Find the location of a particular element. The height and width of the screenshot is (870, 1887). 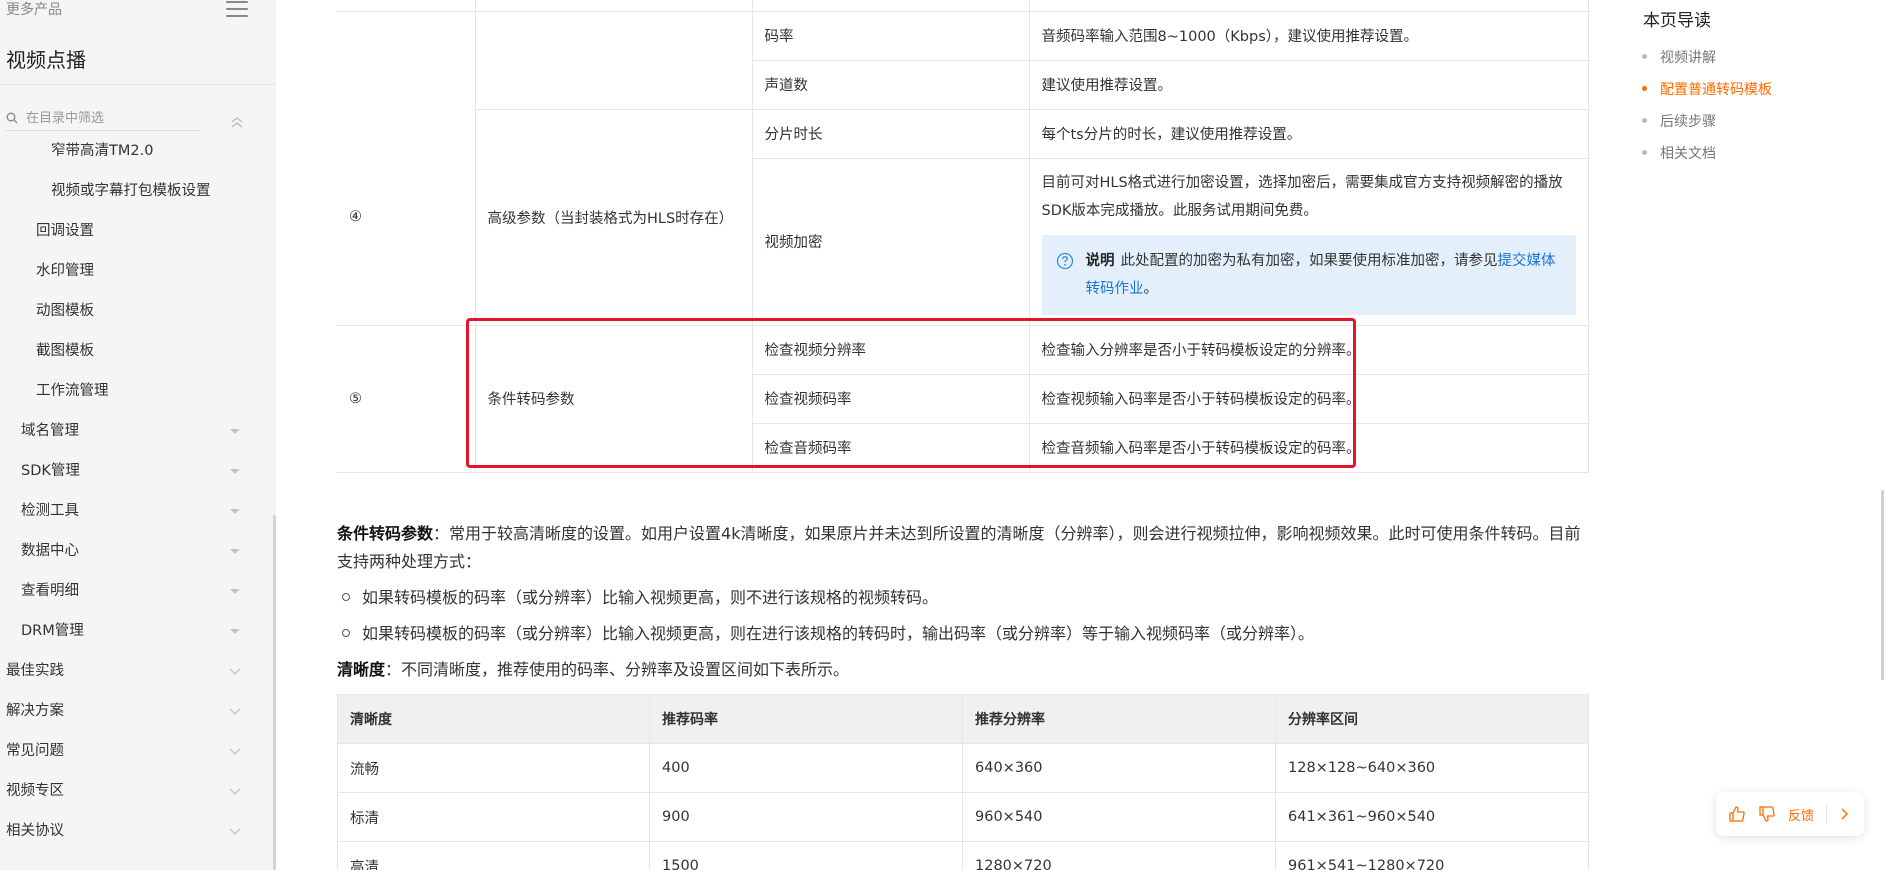

note-text: 此处配置的加密为私有加密，如果要使用标准加密，请参见 is located at coordinates (1309, 260).